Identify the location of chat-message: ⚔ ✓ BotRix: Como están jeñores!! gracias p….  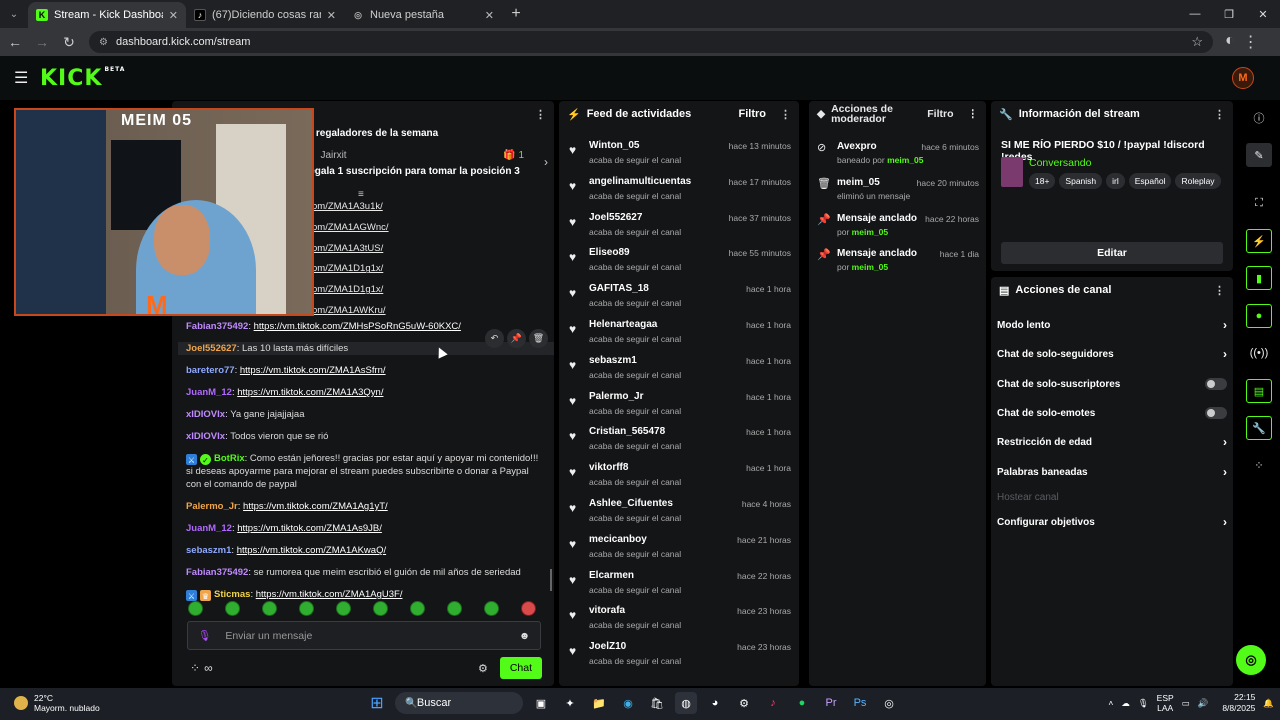
(366, 471).